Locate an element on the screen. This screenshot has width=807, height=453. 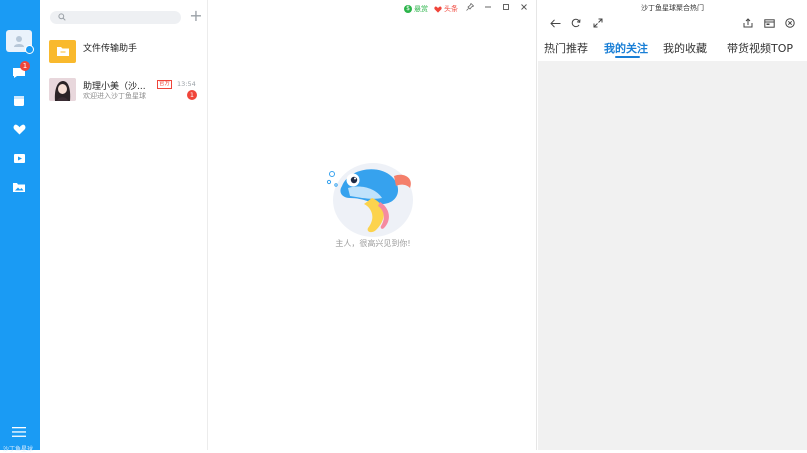
file-transfer-avatar is located at coordinates (62, 51).